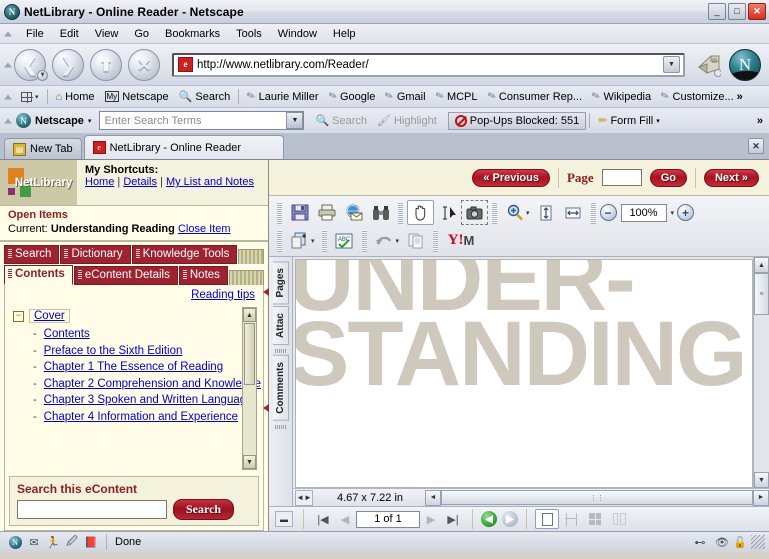 The width and height of the screenshot is (769, 559). What do you see at coordinates (265, 408) in the screenshot?
I see `panel-collapse-handle-bottom` at bounding box center [265, 408].